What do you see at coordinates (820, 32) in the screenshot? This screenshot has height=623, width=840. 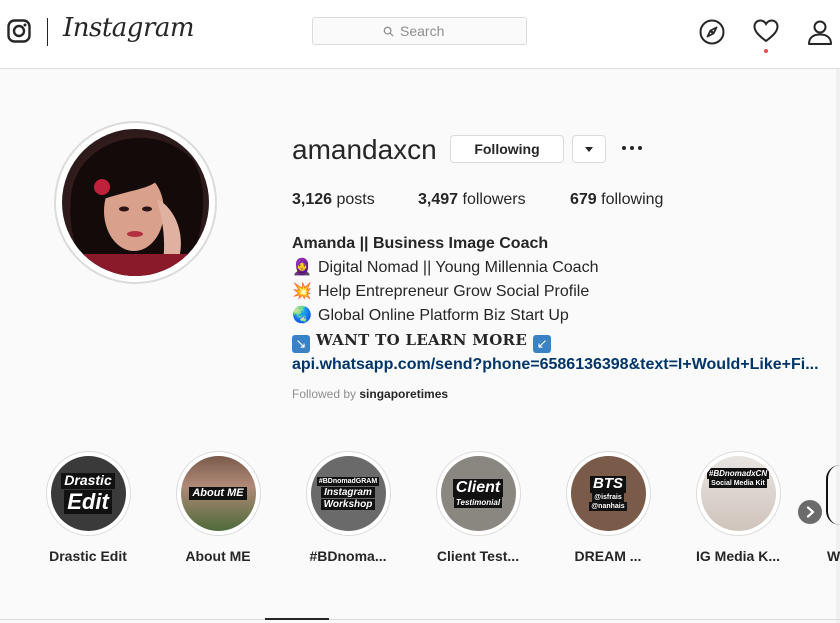 I see `person-icon` at bounding box center [820, 32].